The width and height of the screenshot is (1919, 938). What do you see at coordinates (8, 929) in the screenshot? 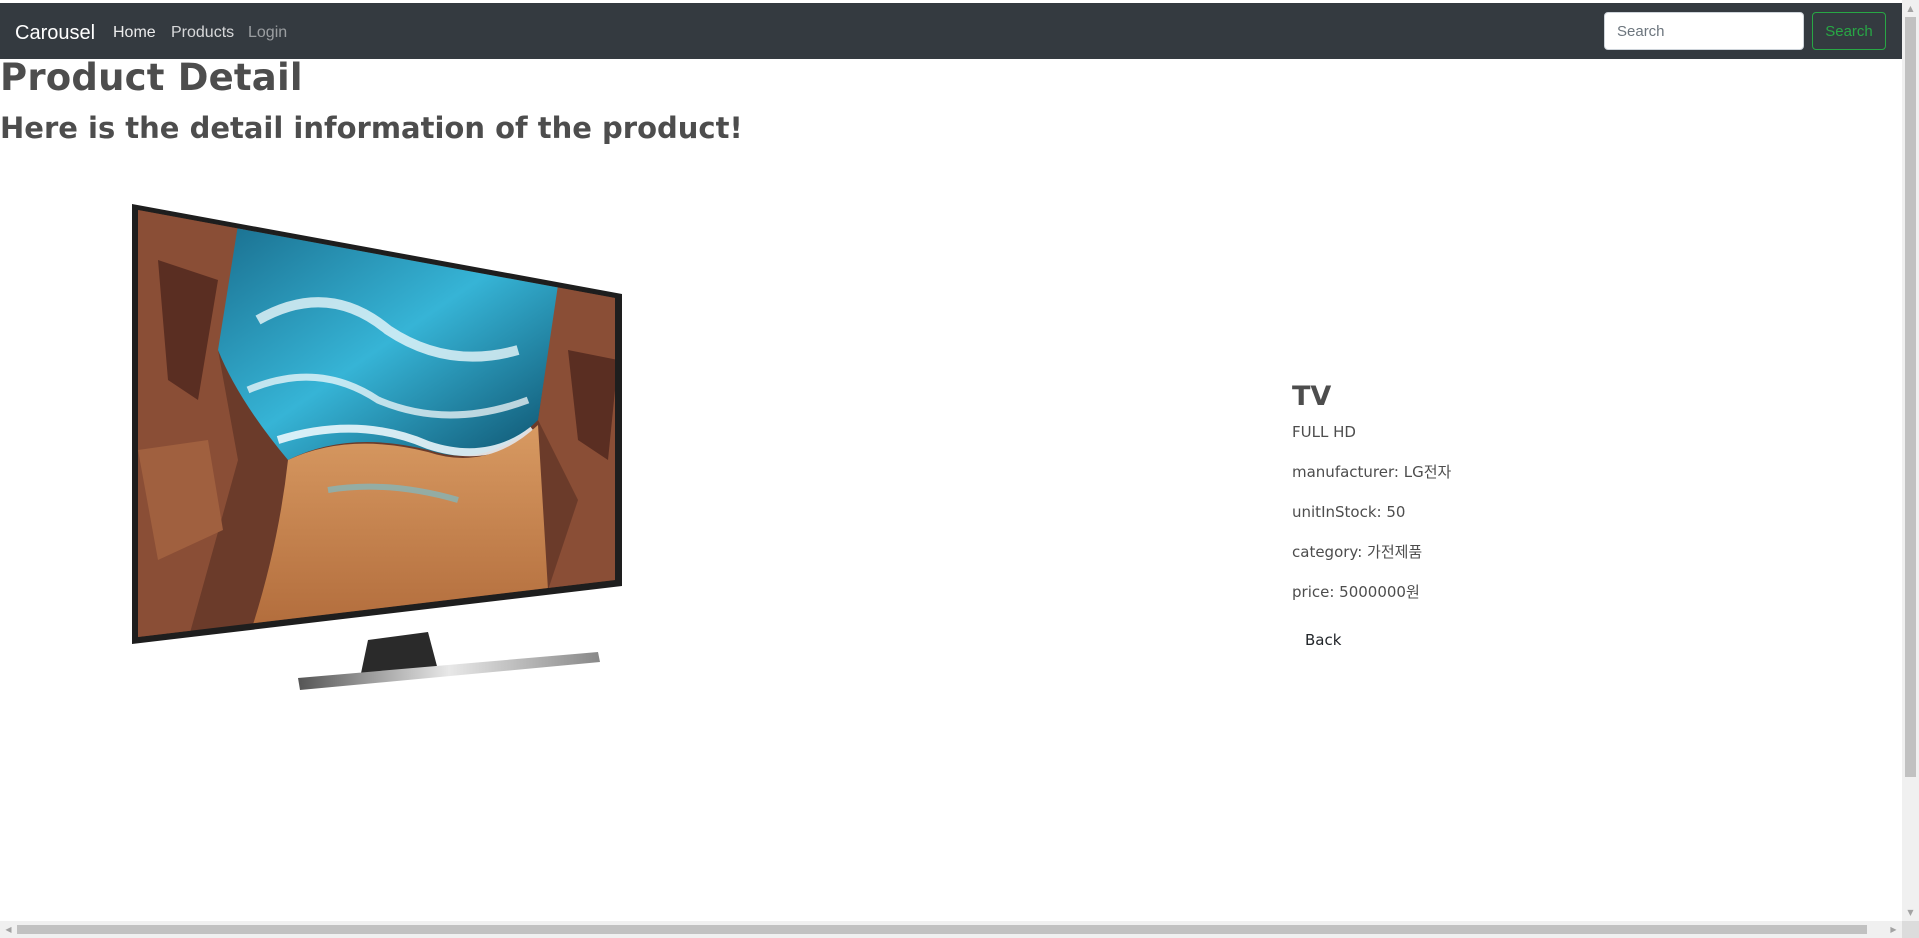
I see `scroll-left-icon: ◀` at bounding box center [8, 929].